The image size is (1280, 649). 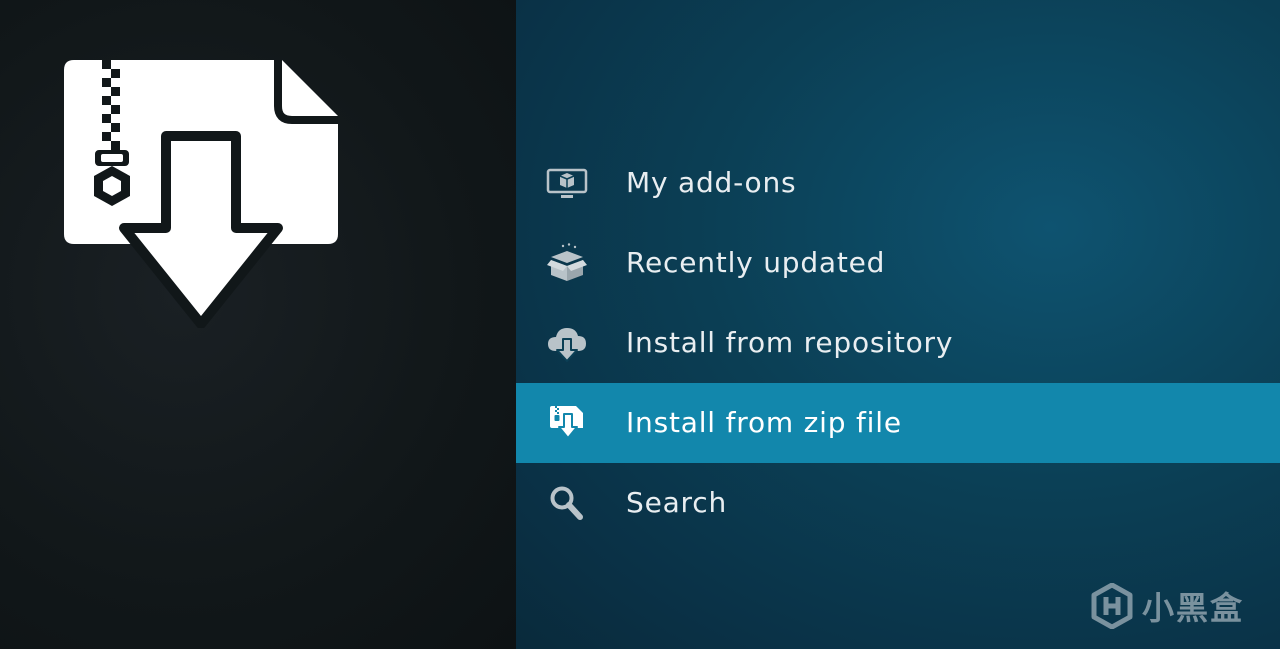 I want to click on open-box-sparkle-icon, so click(x=567, y=263).